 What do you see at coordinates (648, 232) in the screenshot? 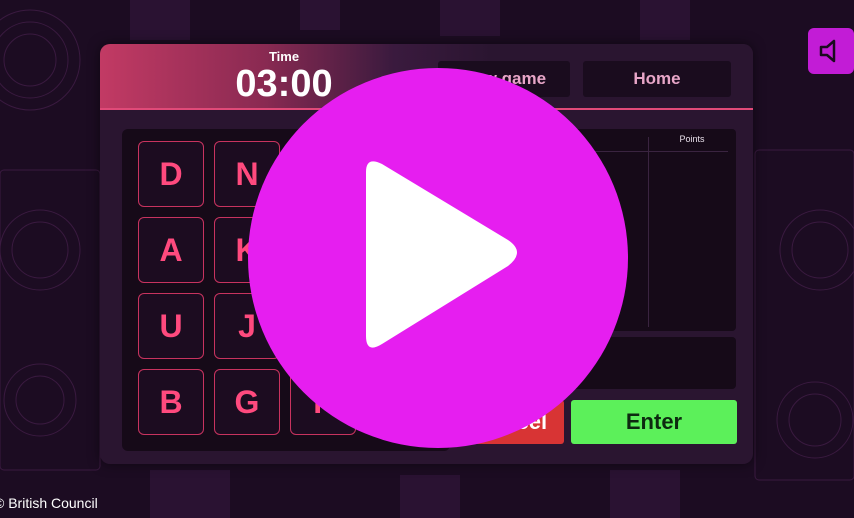
I see `column-divider` at bounding box center [648, 232].